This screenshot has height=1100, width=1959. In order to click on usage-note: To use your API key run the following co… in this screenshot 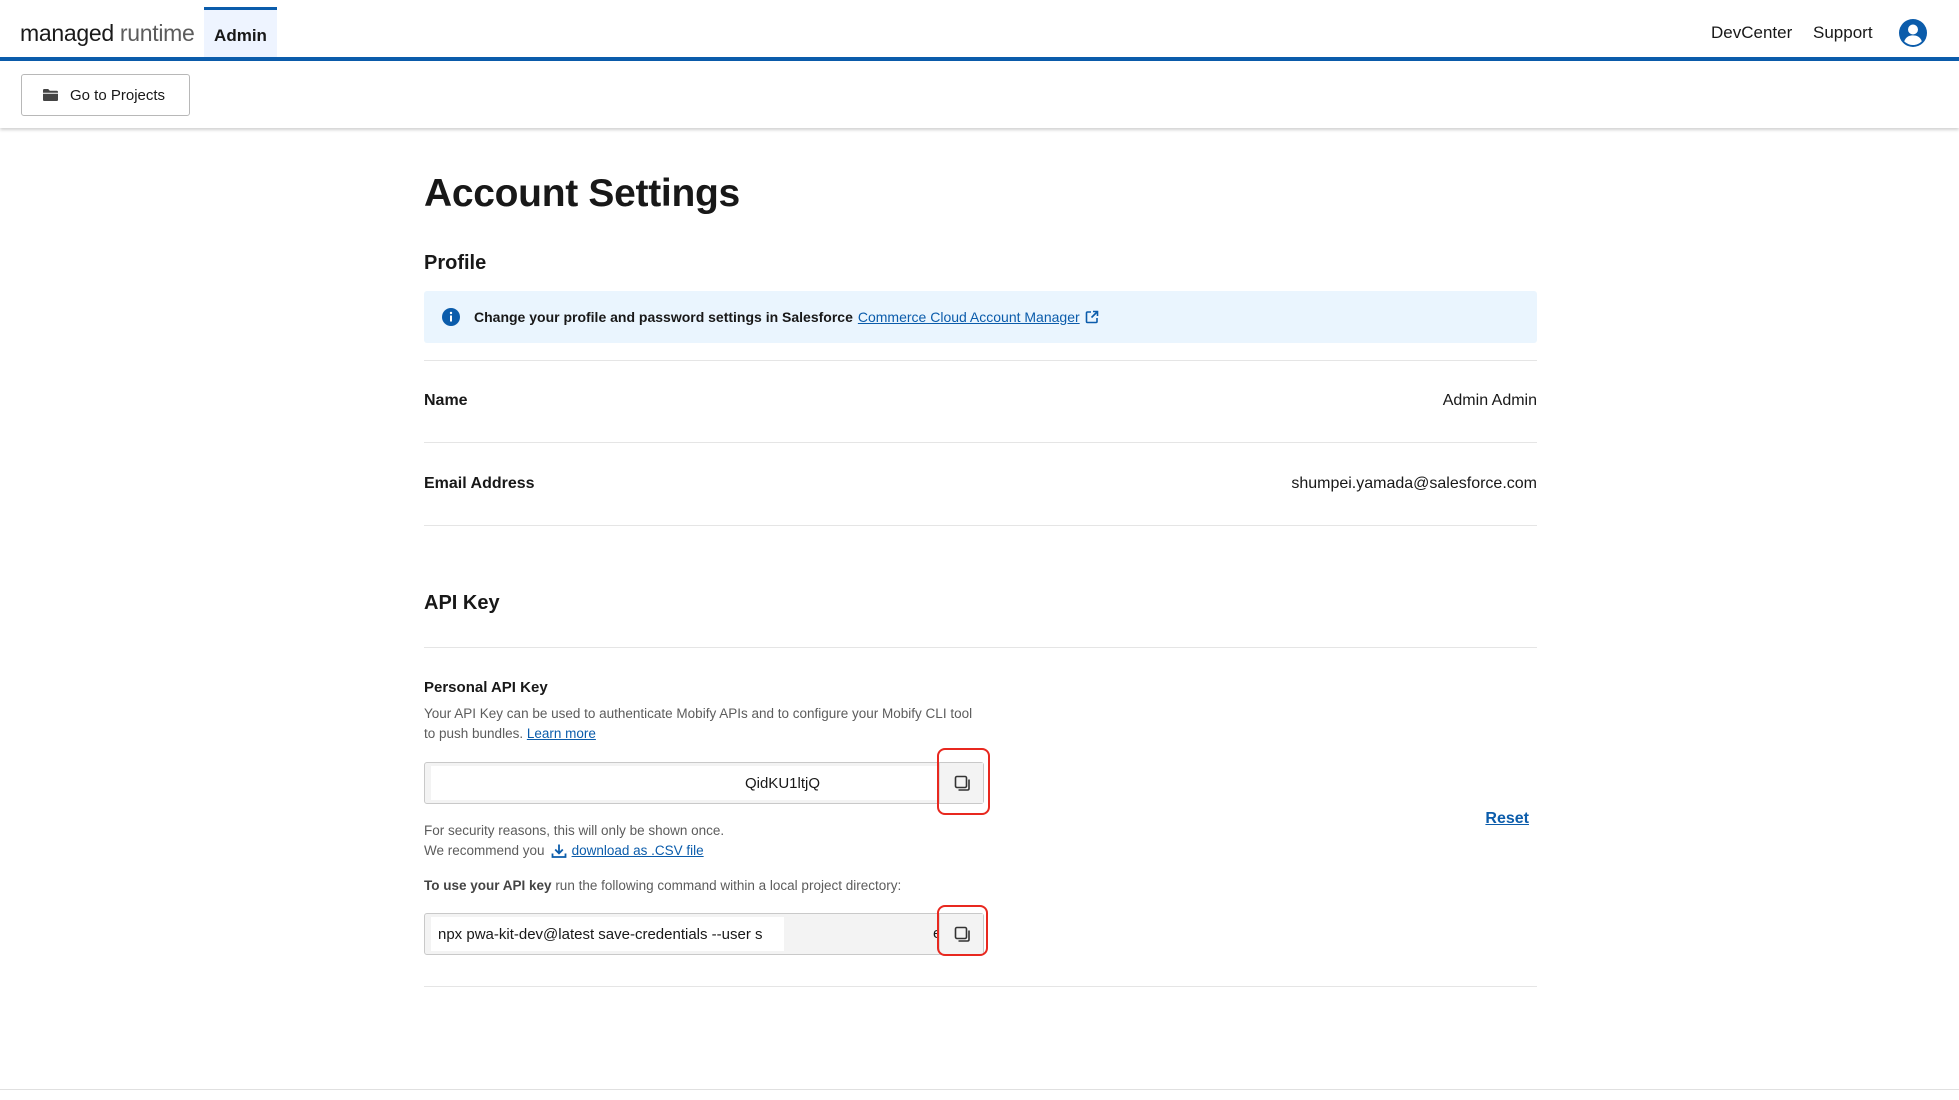, I will do `click(662, 885)`.